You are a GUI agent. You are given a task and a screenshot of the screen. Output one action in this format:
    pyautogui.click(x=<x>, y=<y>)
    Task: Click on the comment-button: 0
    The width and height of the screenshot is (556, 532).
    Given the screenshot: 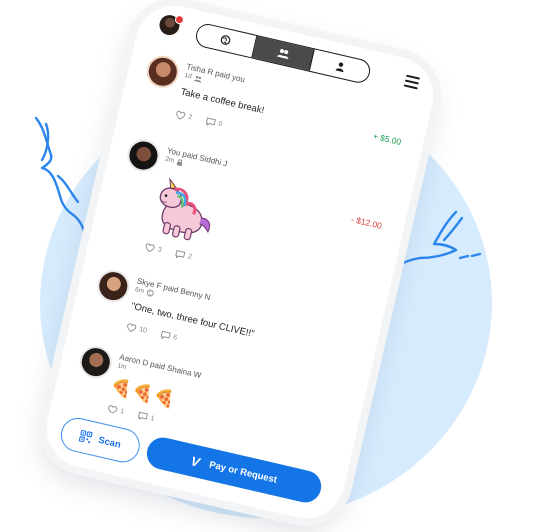 What is the action you would take?
    pyautogui.click(x=214, y=123)
    